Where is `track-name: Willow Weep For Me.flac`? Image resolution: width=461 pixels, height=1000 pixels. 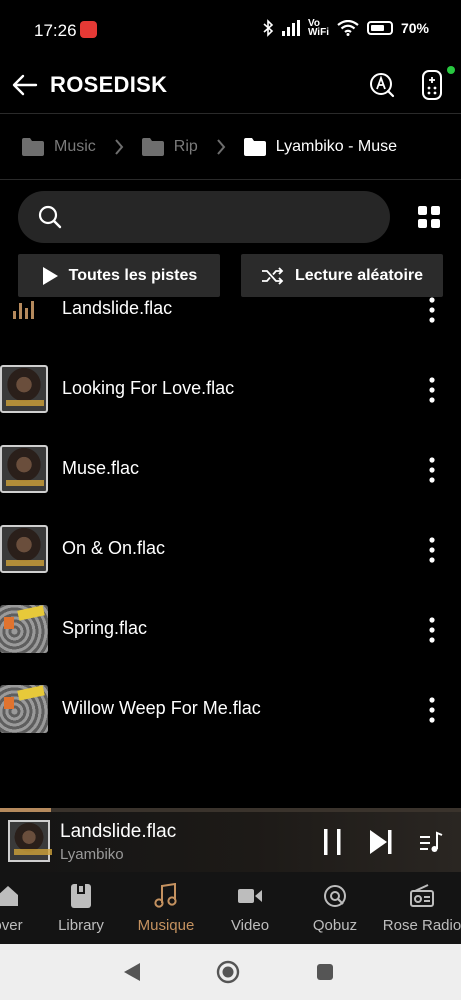 track-name: Willow Weep For Me.flac is located at coordinates (161, 708).